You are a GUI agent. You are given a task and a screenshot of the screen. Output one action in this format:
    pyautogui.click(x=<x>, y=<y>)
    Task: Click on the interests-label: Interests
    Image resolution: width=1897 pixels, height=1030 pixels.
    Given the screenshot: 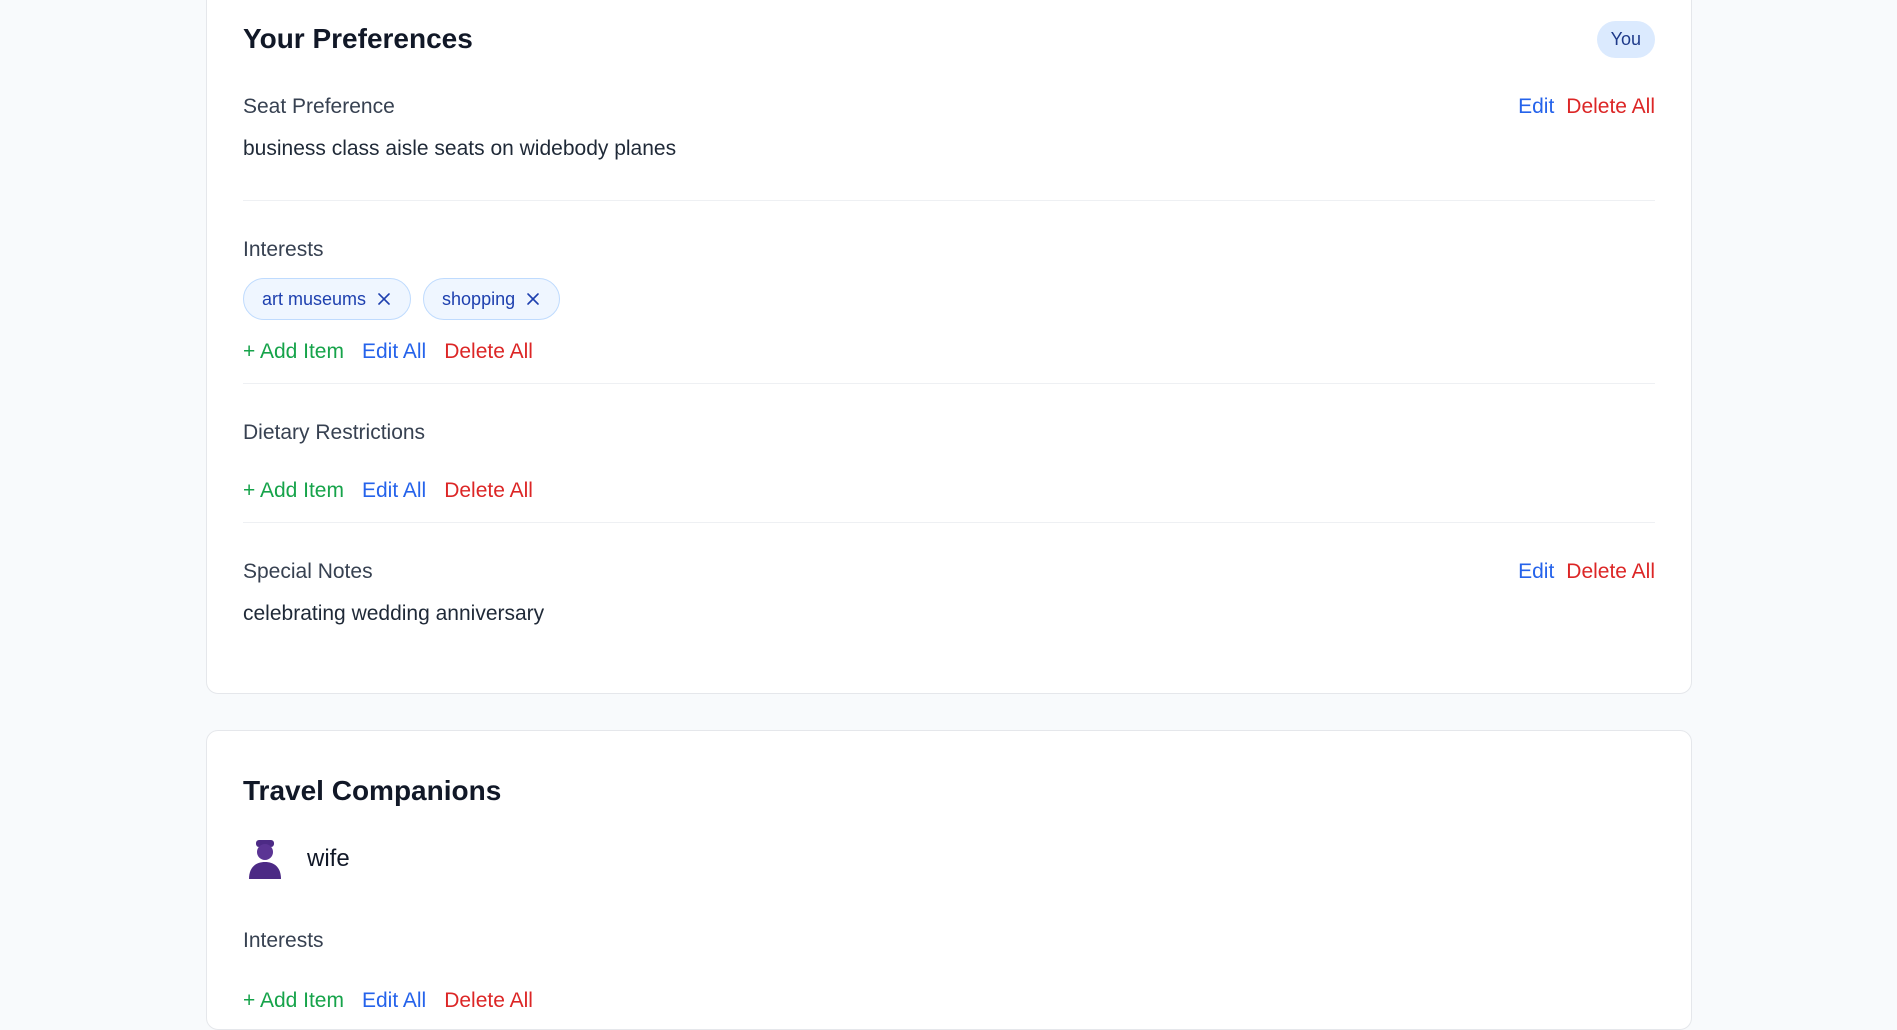 What is the action you would take?
    pyautogui.click(x=283, y=249)
    